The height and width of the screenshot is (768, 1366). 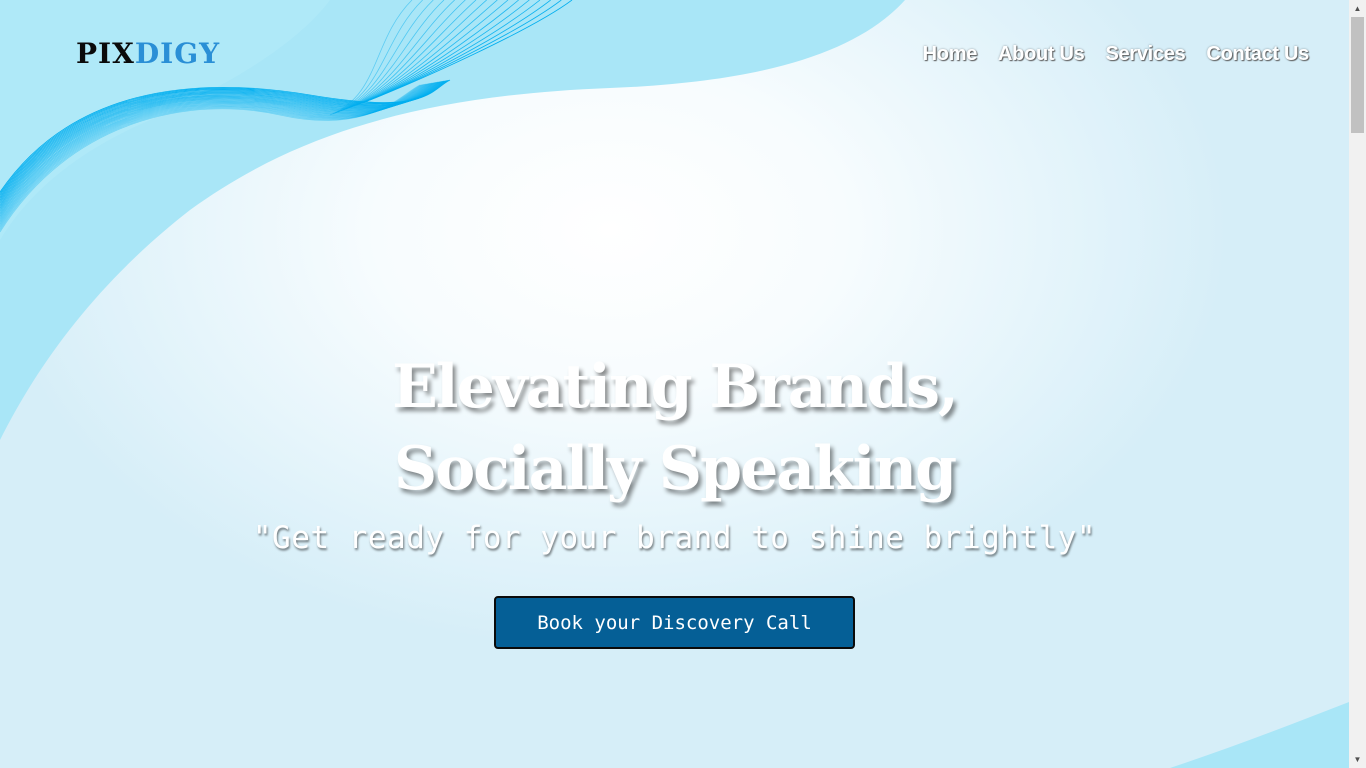 I want to click on nav-link-home: Home, so click(x=950, y=54).